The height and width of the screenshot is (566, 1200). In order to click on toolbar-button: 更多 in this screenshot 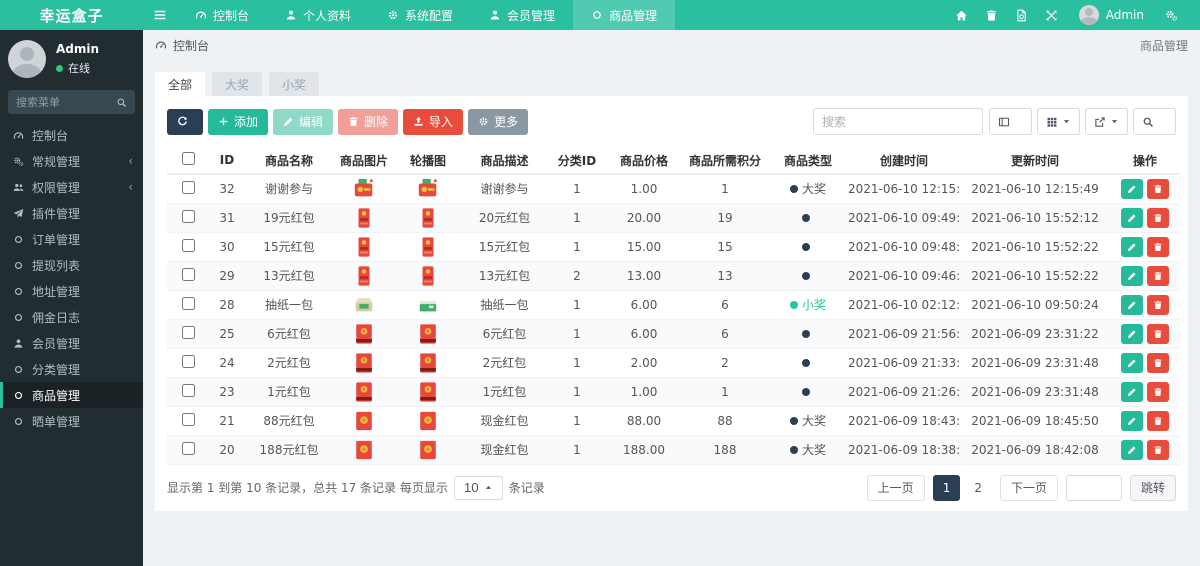, I will do `click(498, 121)`.